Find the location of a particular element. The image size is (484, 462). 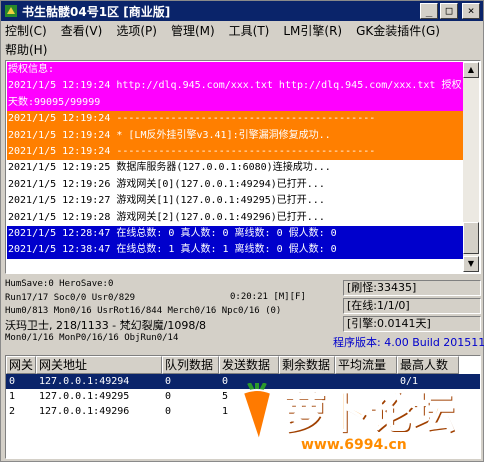

column-header: 网关地址 is located at coordinates (99, 365).